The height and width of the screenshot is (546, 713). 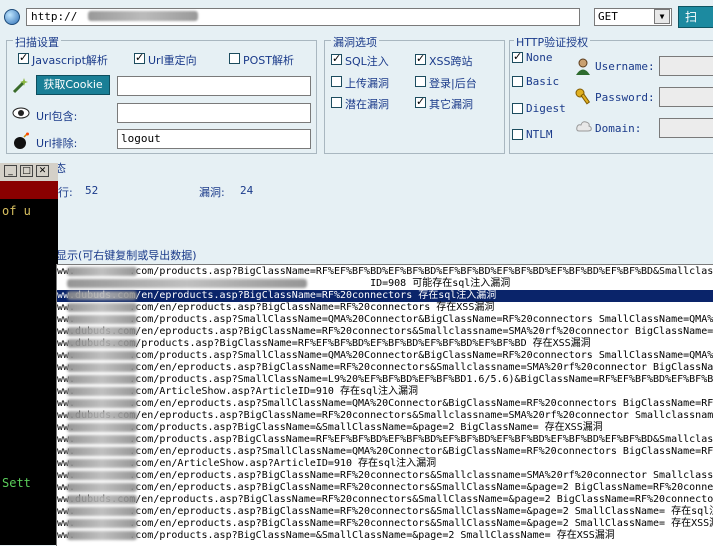 I want to click on password-label: Password:, so click(x=625, y=97).